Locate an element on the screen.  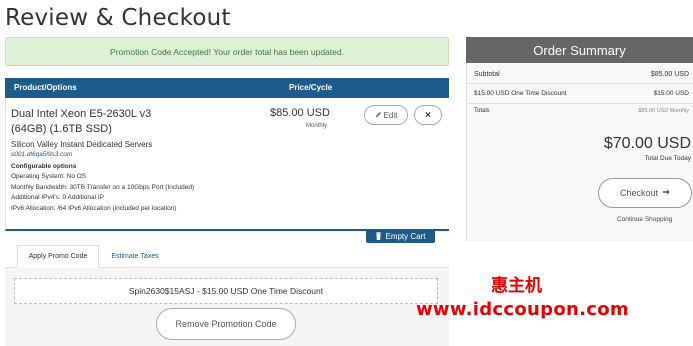
product-name-line1: Dual Intel Xeon E5-2630L v3 is located at coordinates (81, 114).